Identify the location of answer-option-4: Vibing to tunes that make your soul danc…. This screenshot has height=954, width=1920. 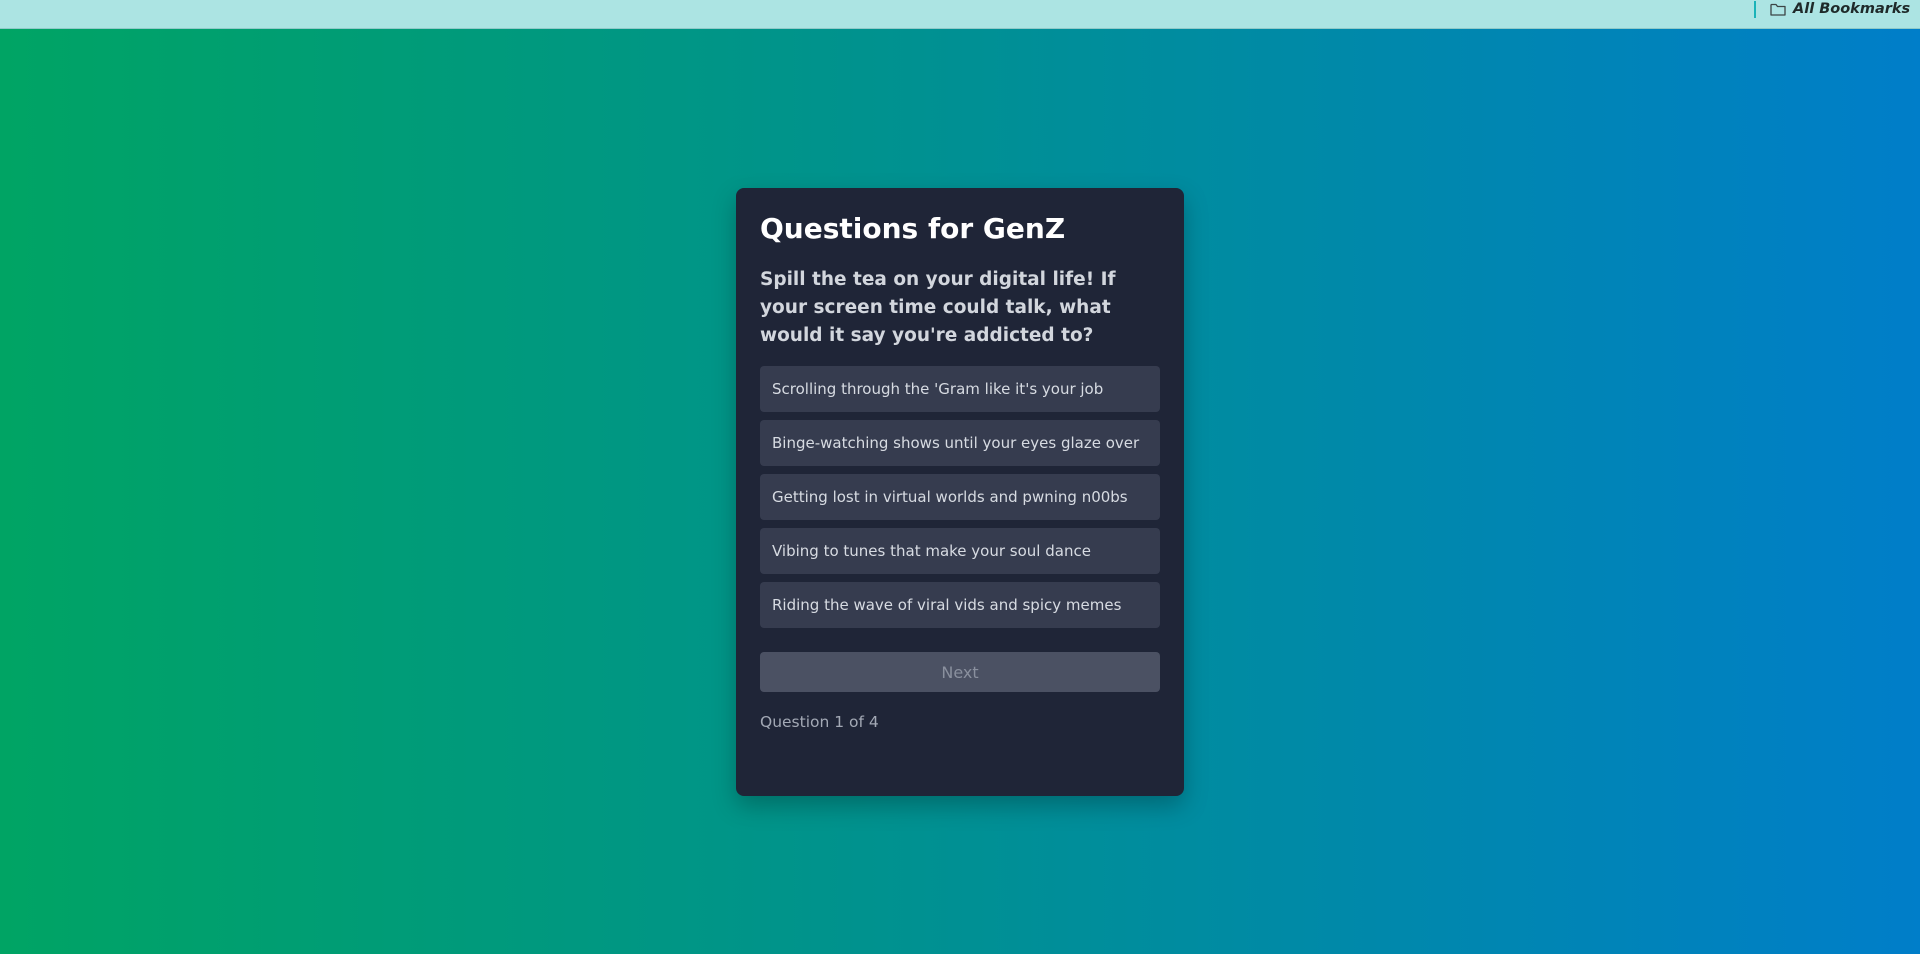
(960, 551).